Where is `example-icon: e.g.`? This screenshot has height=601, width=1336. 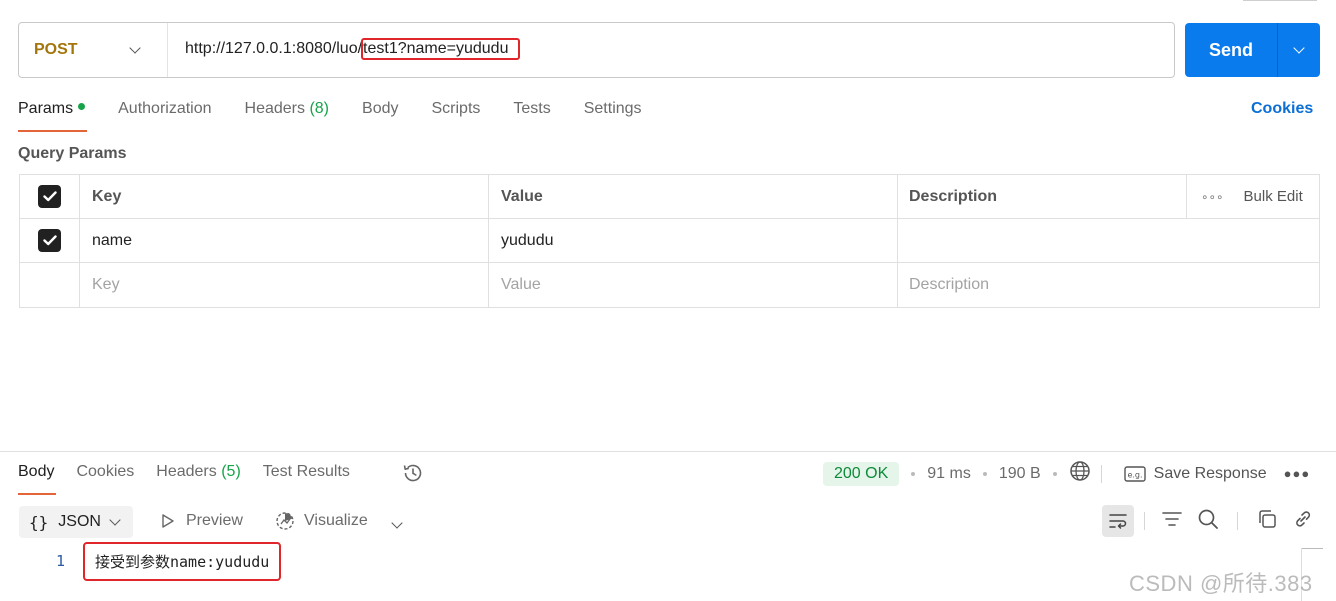
example-icon: e.g. is located at coordinates (1134, 473).